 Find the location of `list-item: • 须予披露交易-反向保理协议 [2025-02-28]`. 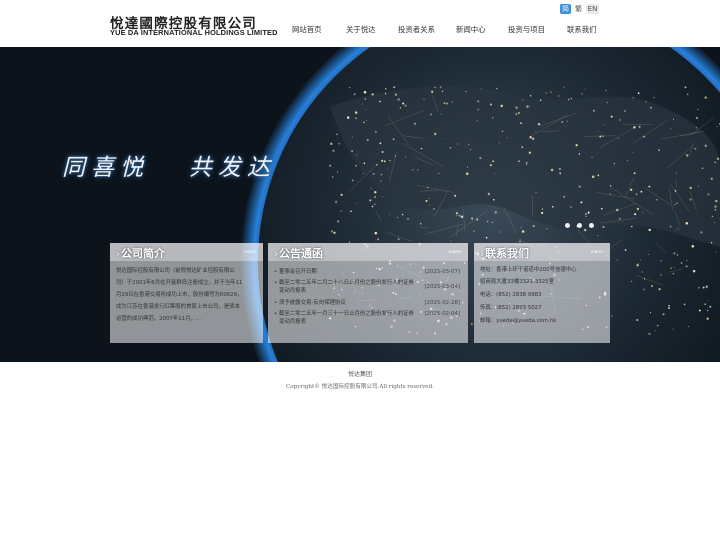

list-item: • 须予披露交易-反向保理协议 [2025-02-28] is located at coordinates (368, 303).